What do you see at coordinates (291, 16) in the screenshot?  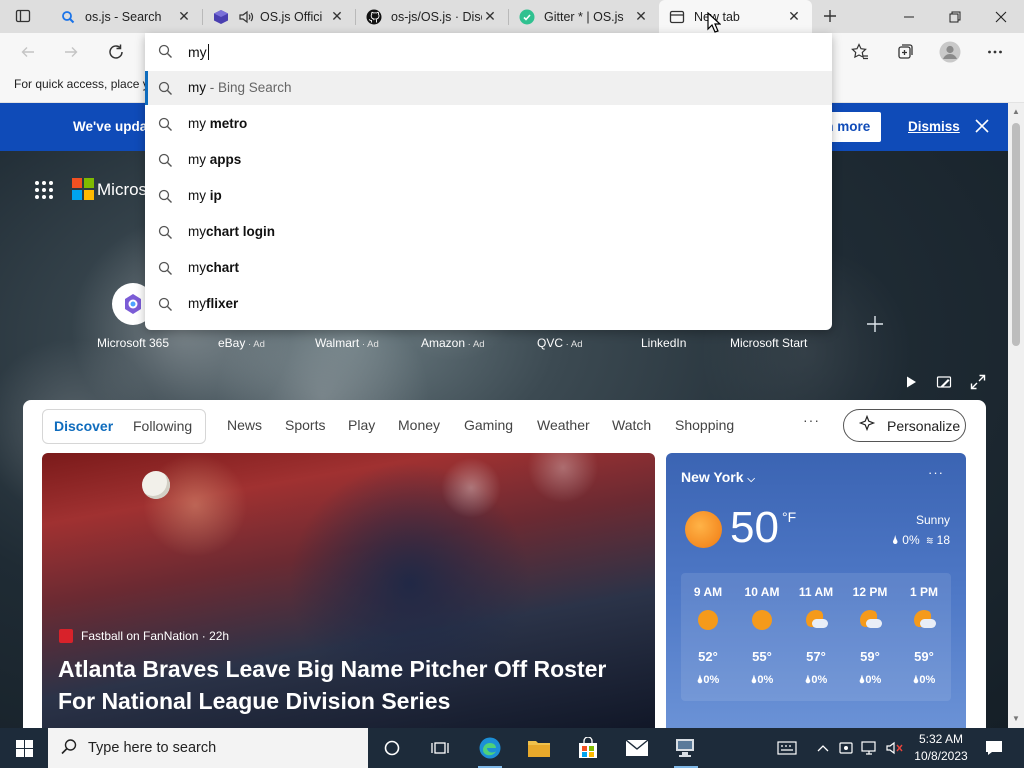 I see `tab-title: OS.js Offici` at bounding box center [291, 16].